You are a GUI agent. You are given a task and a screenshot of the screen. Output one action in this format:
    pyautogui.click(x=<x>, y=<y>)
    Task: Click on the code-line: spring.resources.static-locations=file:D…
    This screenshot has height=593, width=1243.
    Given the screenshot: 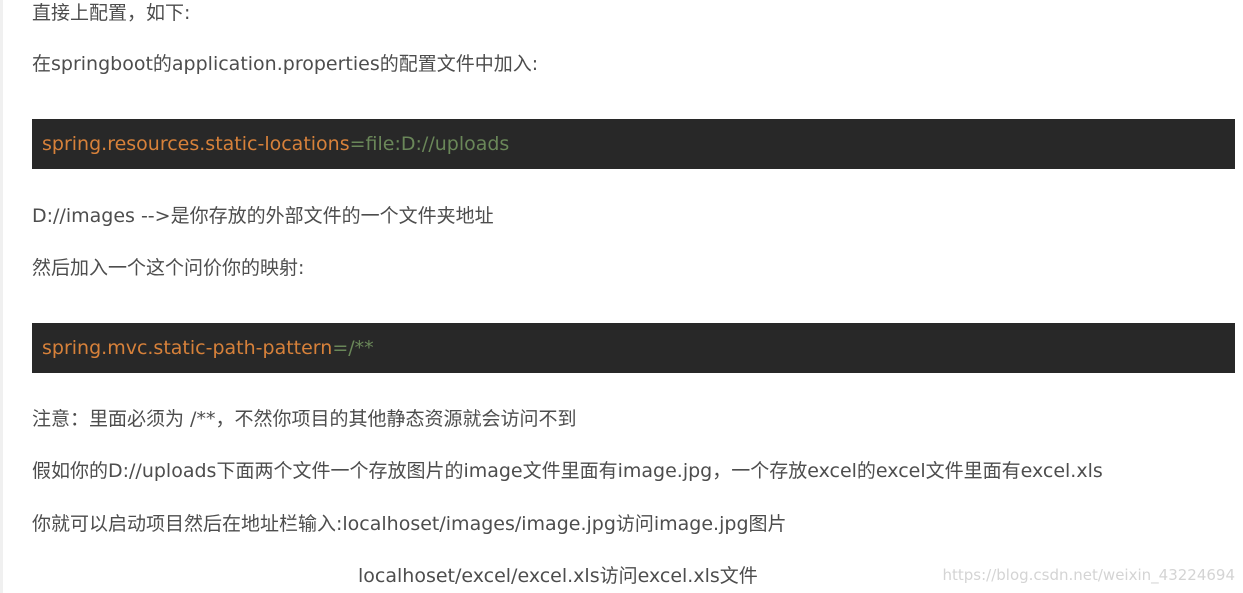 What is the action you would take?
    pyautogui.click(x=275, y=144)
    